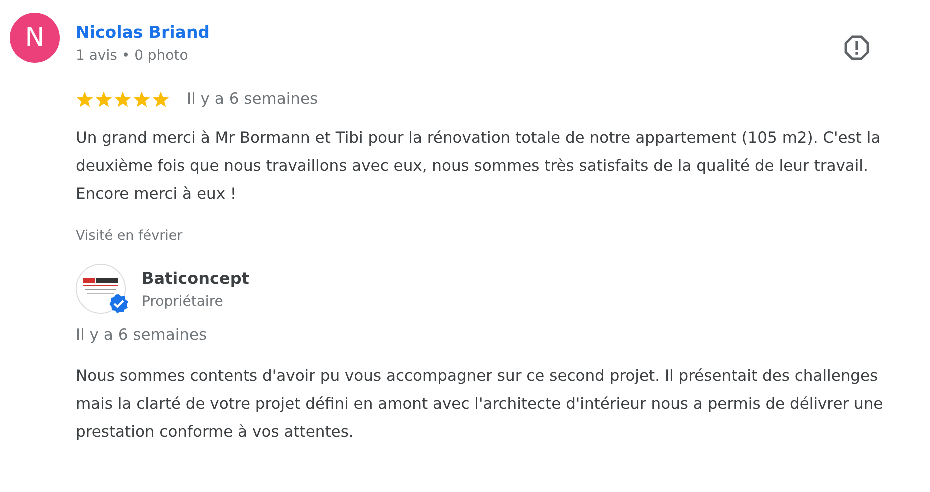  I want to click on review-date: Il y a 6 semaines, so click(252, 99).